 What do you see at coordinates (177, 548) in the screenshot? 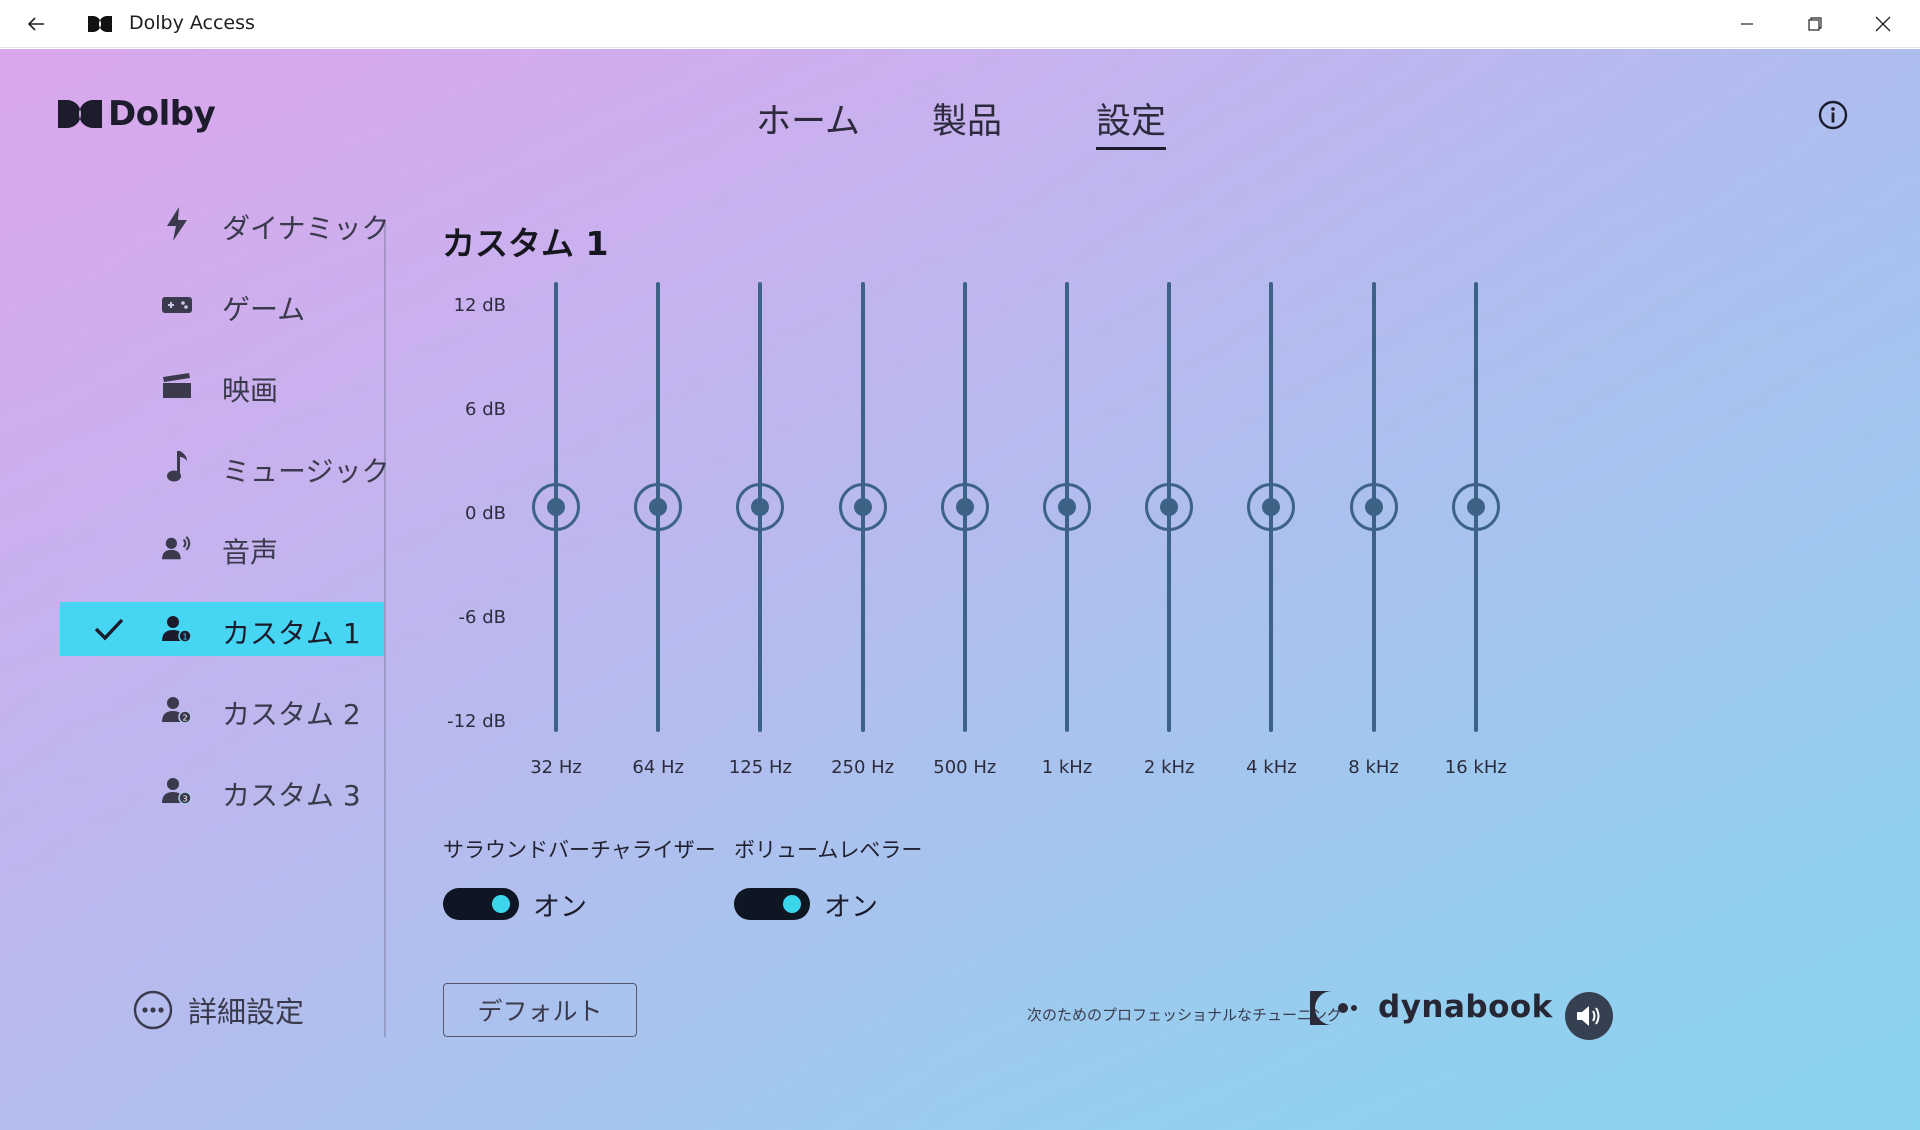
I see `voice-icon` at bounding box center [177, 548].